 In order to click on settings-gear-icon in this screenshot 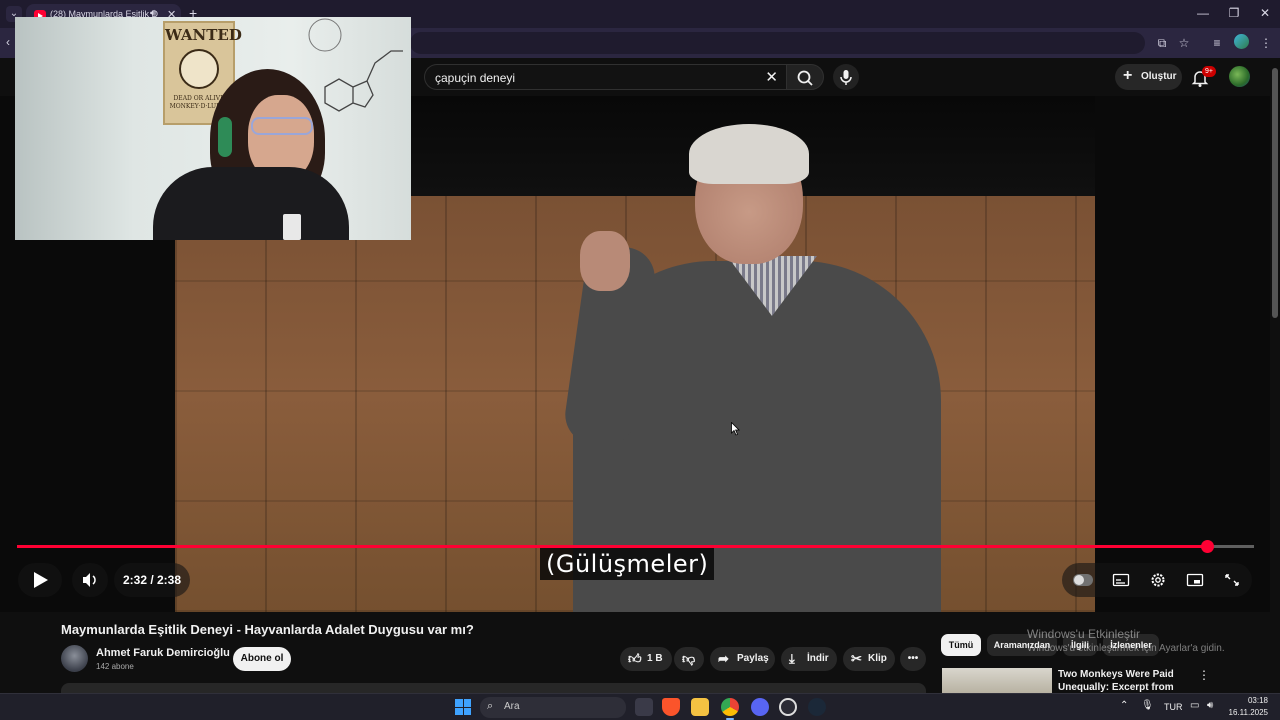, I will do `click(1158, 580)`.